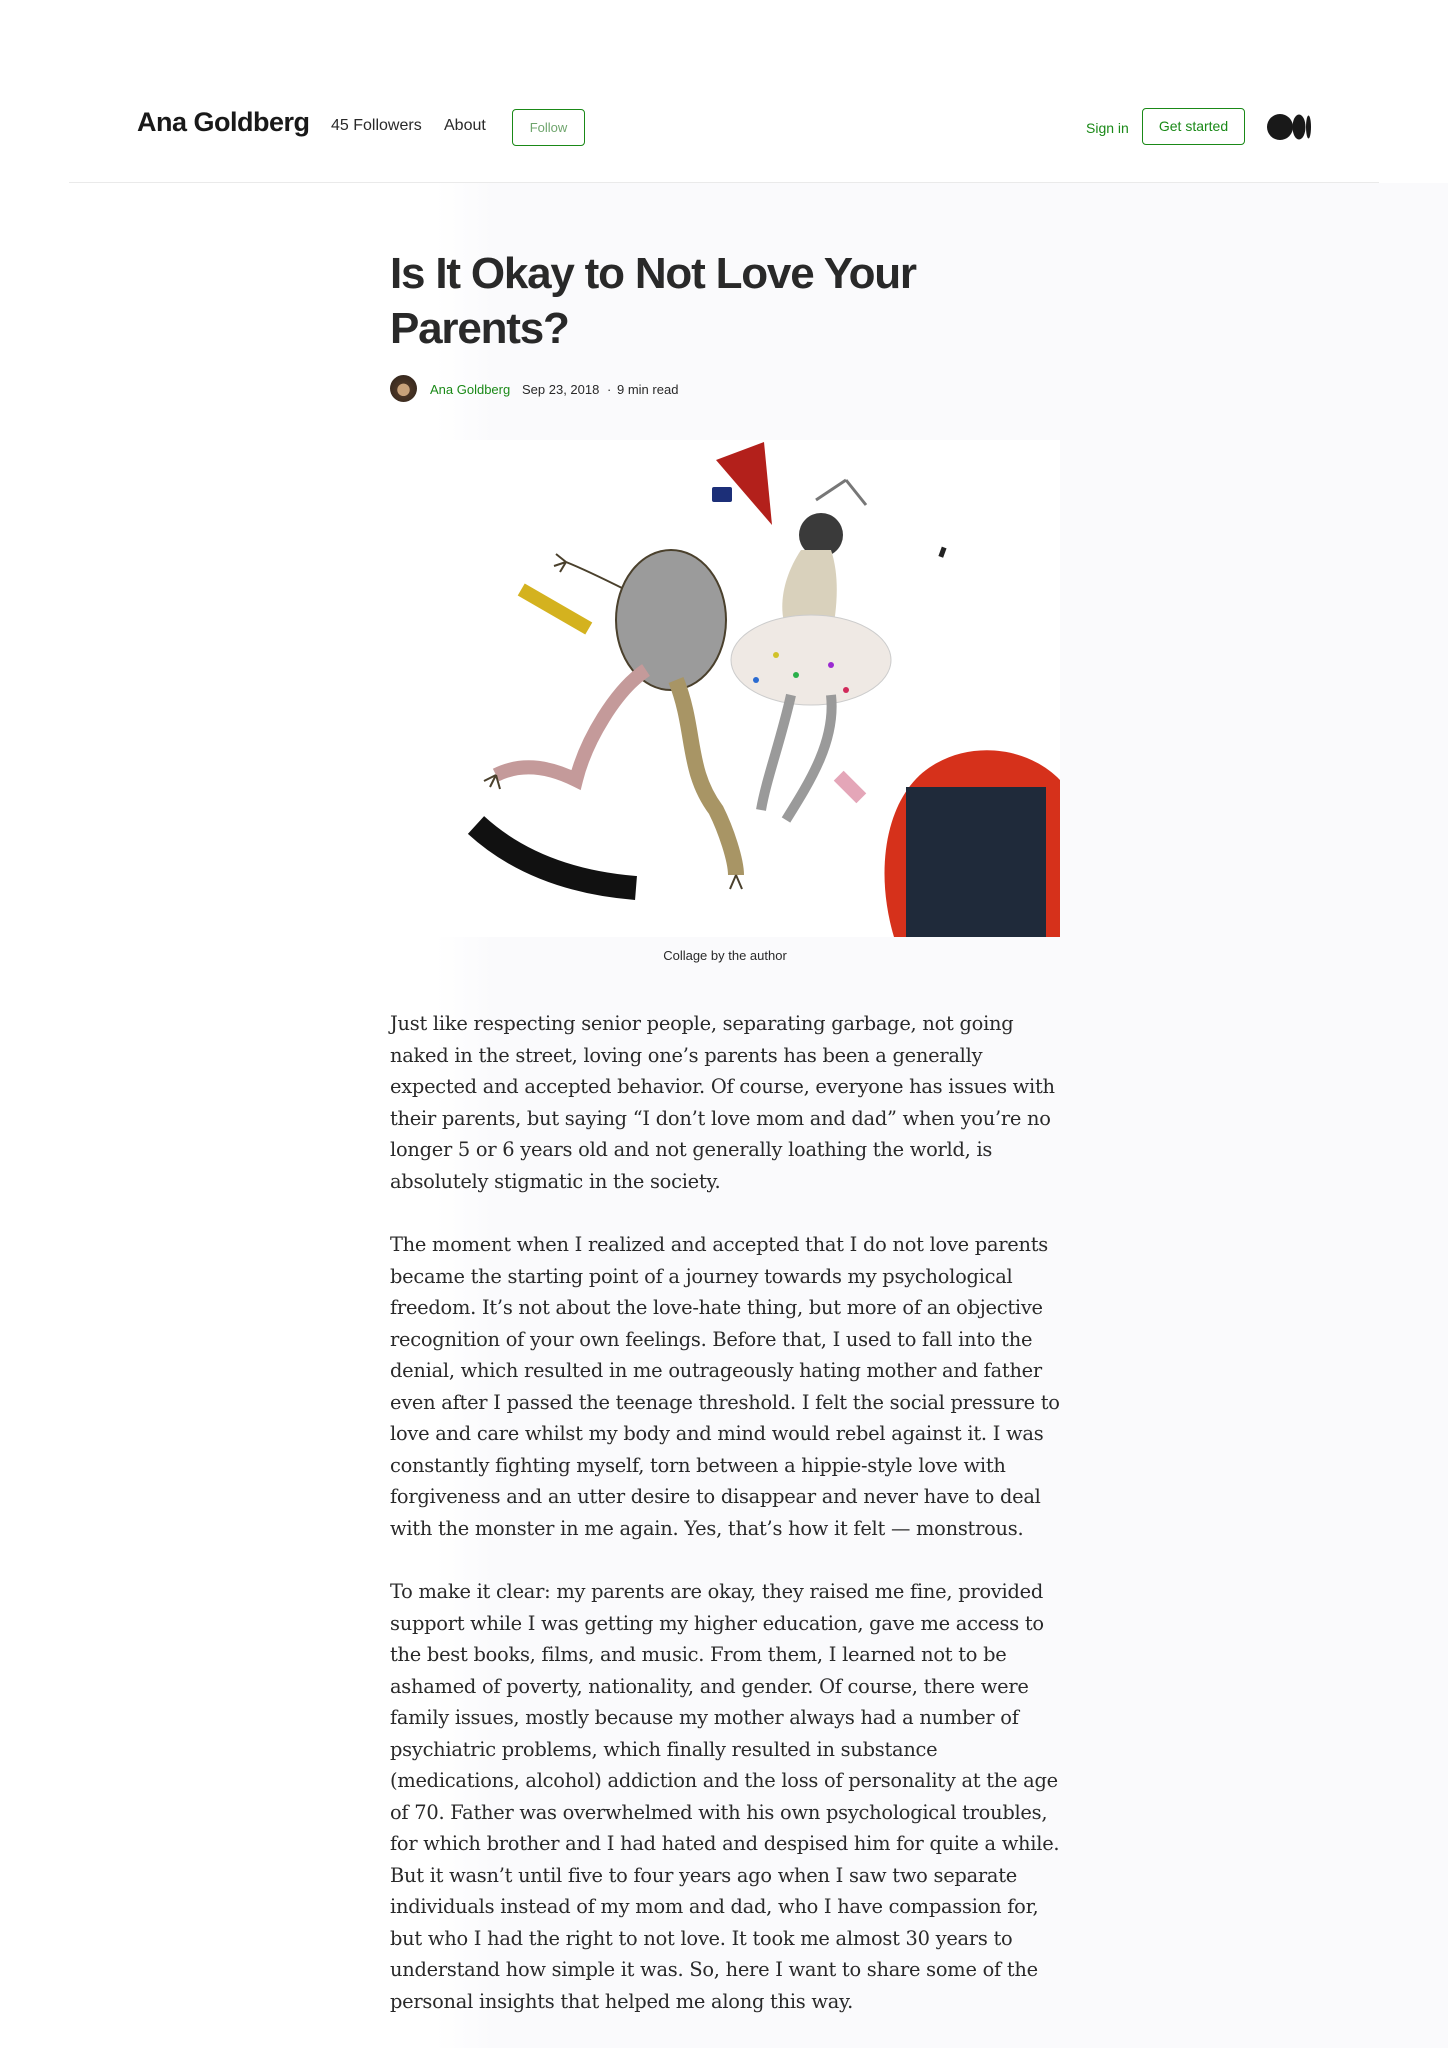 The height and width of the screenshot is (2049, 1448). What do you see at coordinates (850, 787) in the screenshot?
I see `pink-bar-shape` at bounding box center [850, 787].